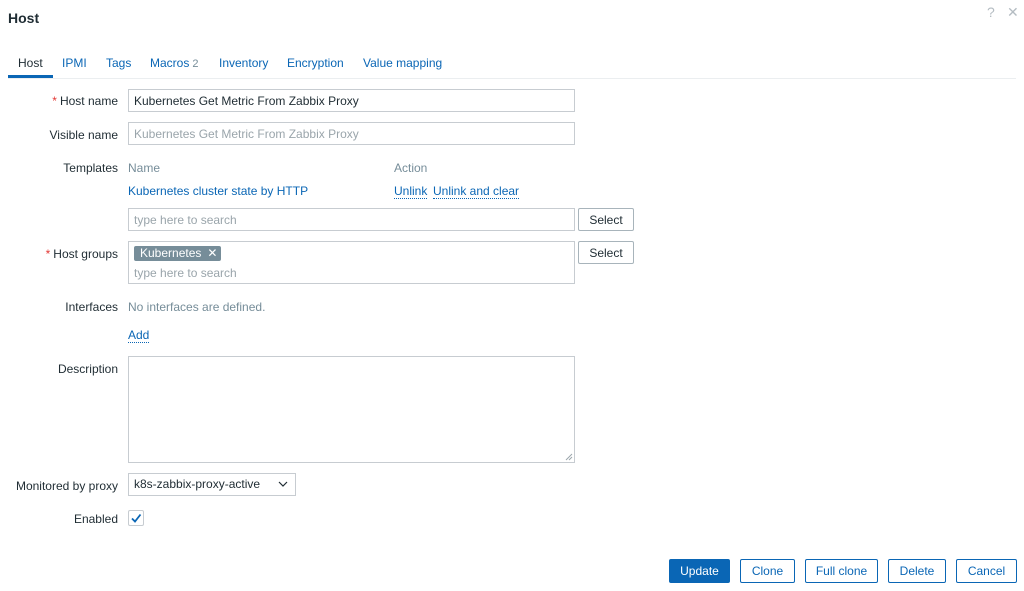 The height and width of the screenshot is (591, 1024). Describe the element at coordinates (95, 519) in the screenshot. I see `enabled-label: Enabled` at that location.